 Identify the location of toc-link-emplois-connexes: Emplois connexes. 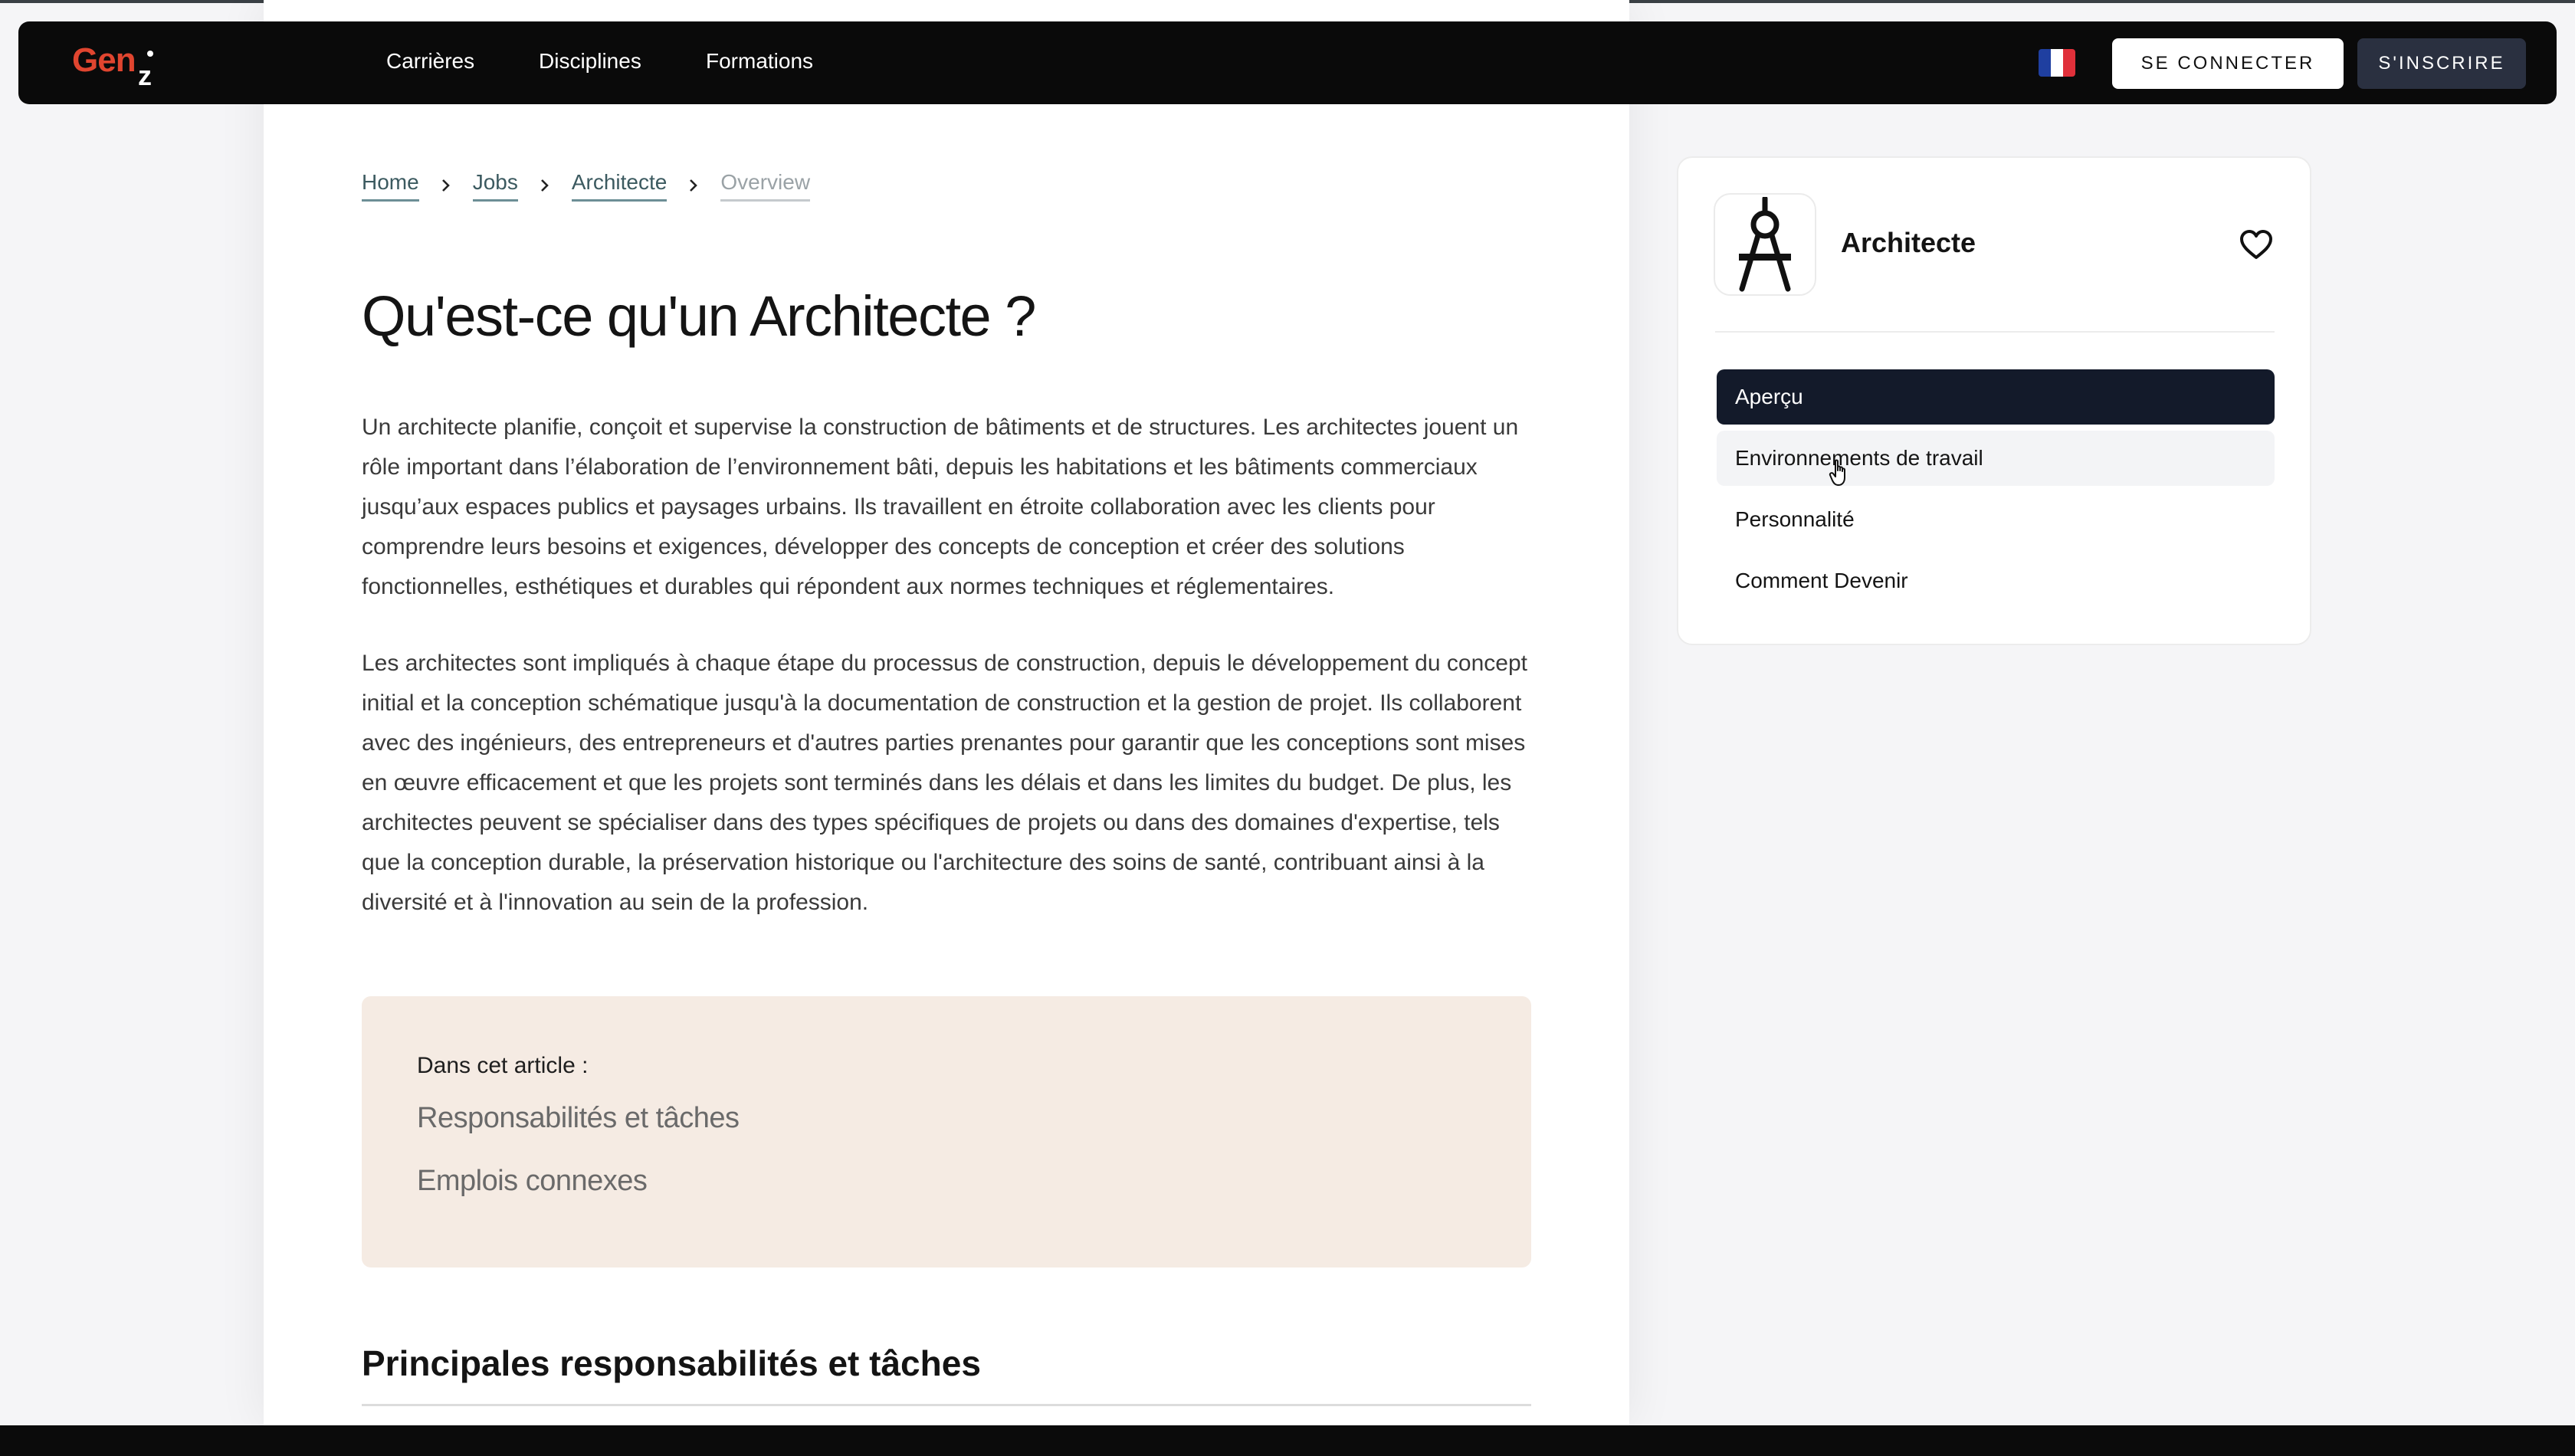
(532, 1181).